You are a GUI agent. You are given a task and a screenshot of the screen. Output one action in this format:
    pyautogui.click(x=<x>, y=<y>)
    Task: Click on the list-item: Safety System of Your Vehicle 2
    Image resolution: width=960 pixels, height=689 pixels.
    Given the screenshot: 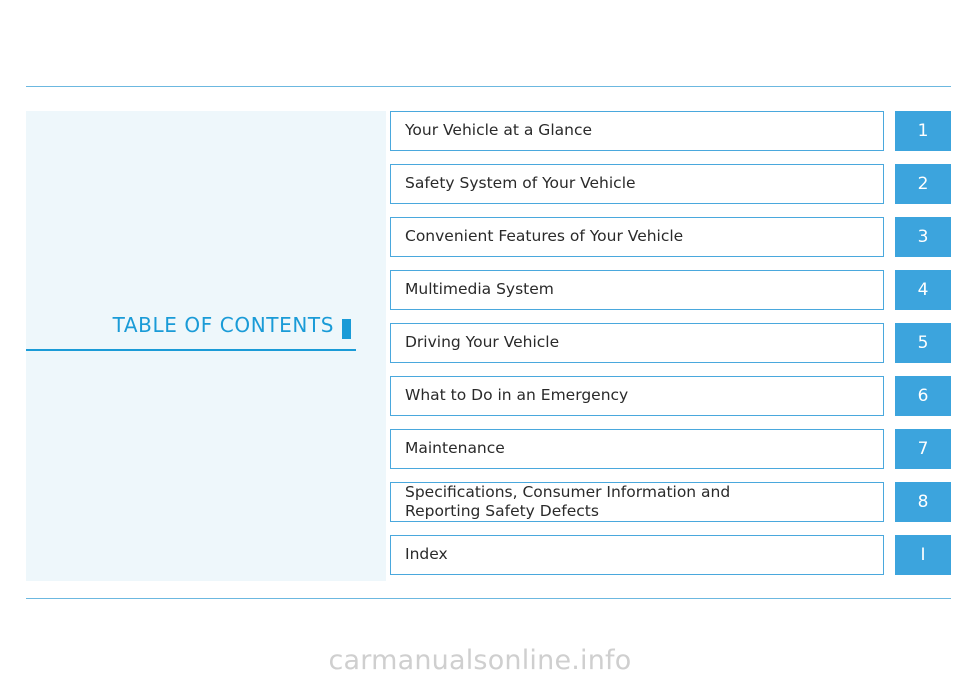 What is the action you would take?
    pyautogui.click(x=670, y=184)
    